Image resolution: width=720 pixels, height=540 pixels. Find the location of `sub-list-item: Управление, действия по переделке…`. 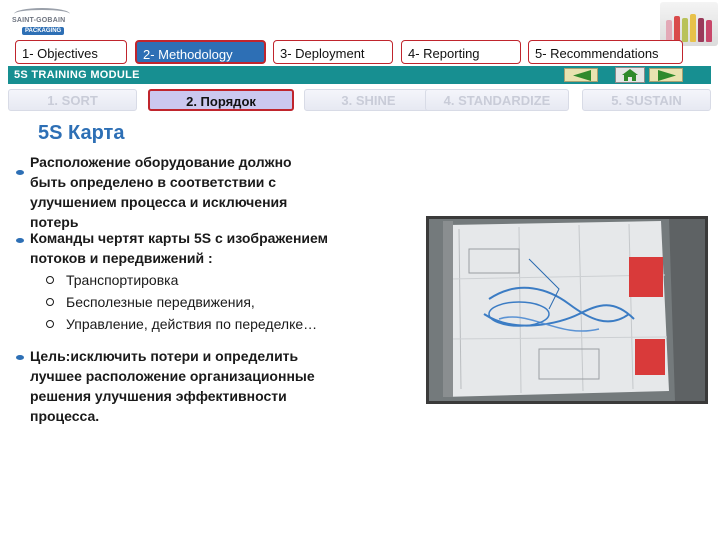

sub-list-item: Управление, действия по переделке… is located at coordinates (181, 324).